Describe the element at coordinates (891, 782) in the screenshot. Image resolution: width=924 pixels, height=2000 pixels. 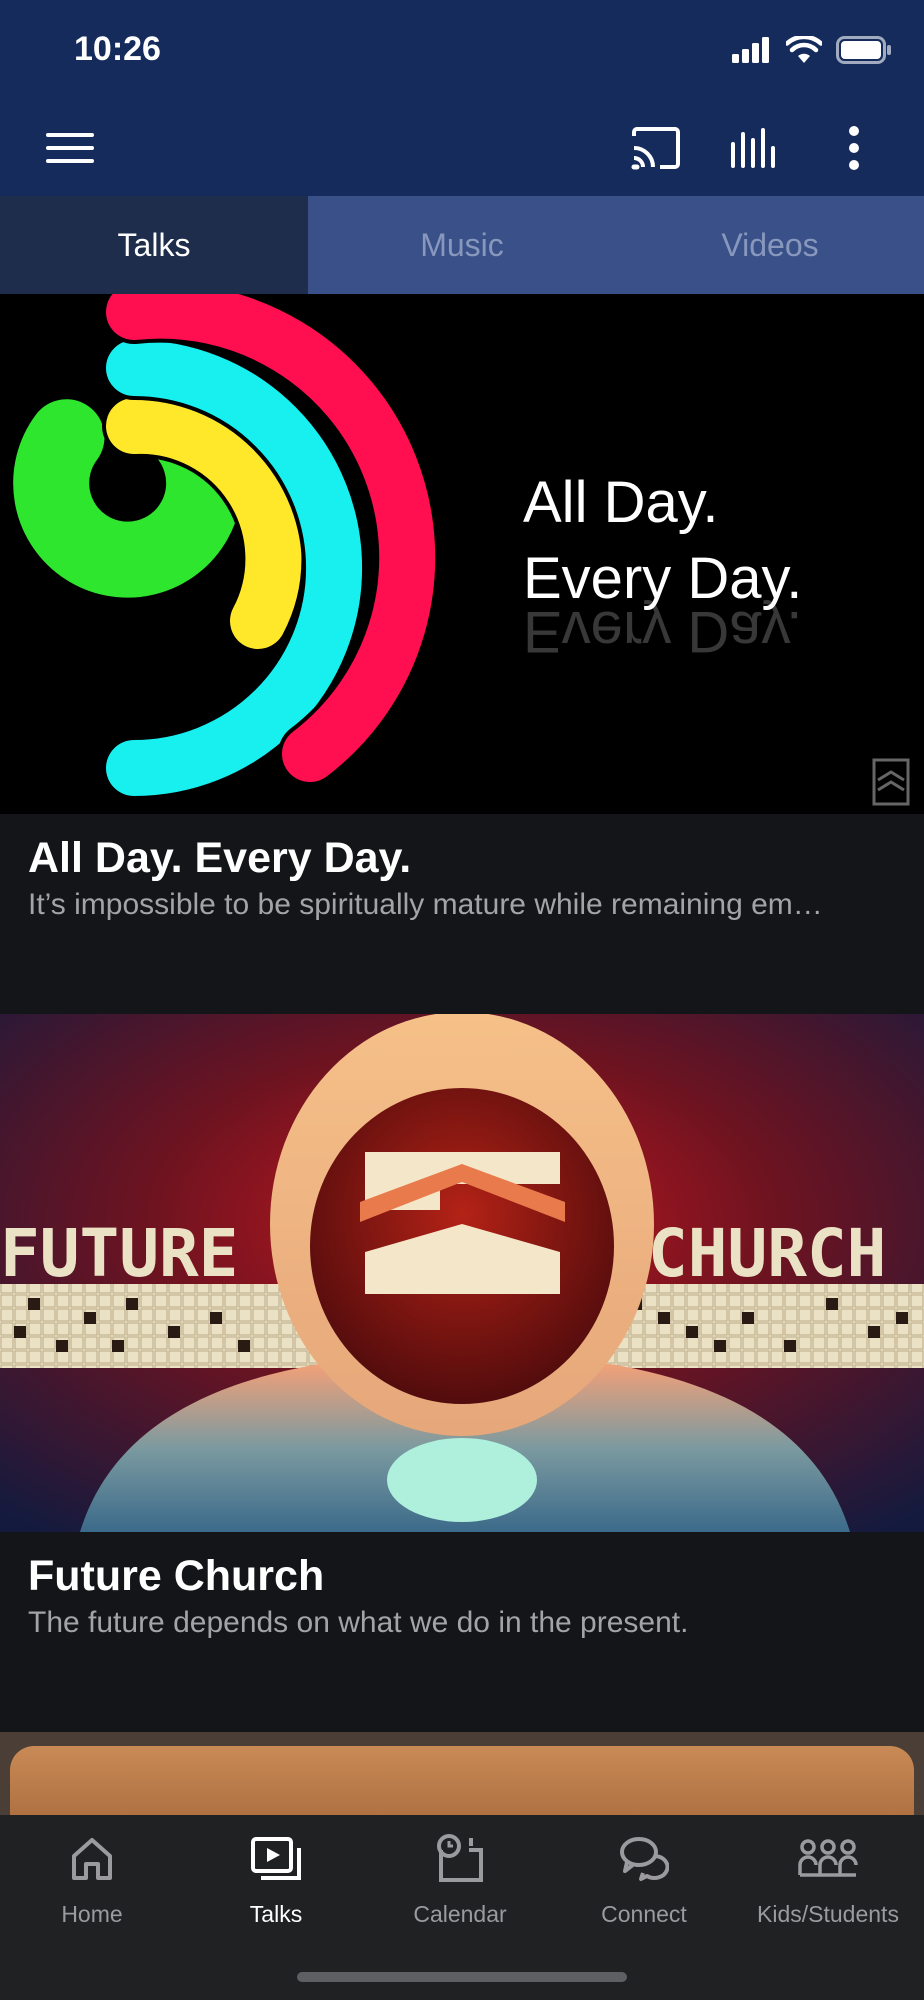
I see `church-logo-mark` at that location.